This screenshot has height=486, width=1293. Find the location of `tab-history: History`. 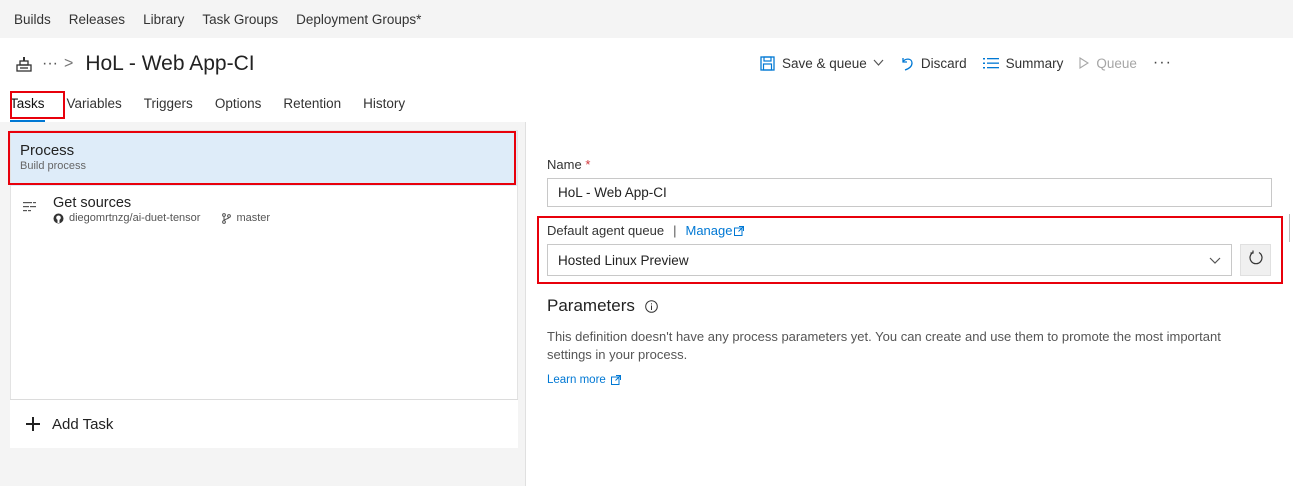

tab-history: History is located at coordinates (384, 107).